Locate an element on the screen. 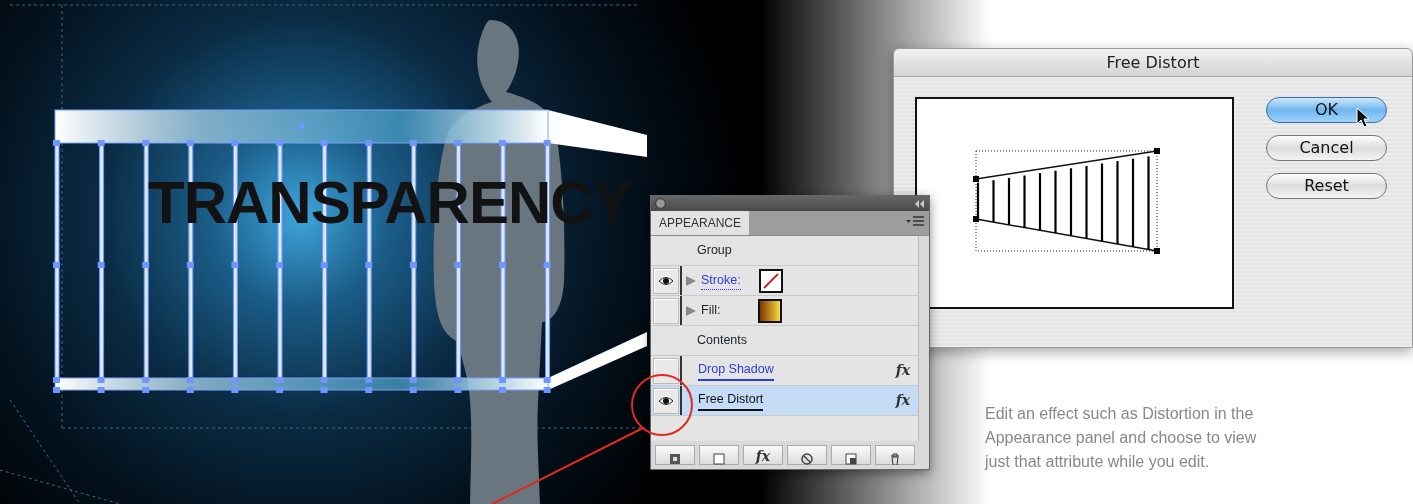  duplicate-button is located at coordinates (851, 455).